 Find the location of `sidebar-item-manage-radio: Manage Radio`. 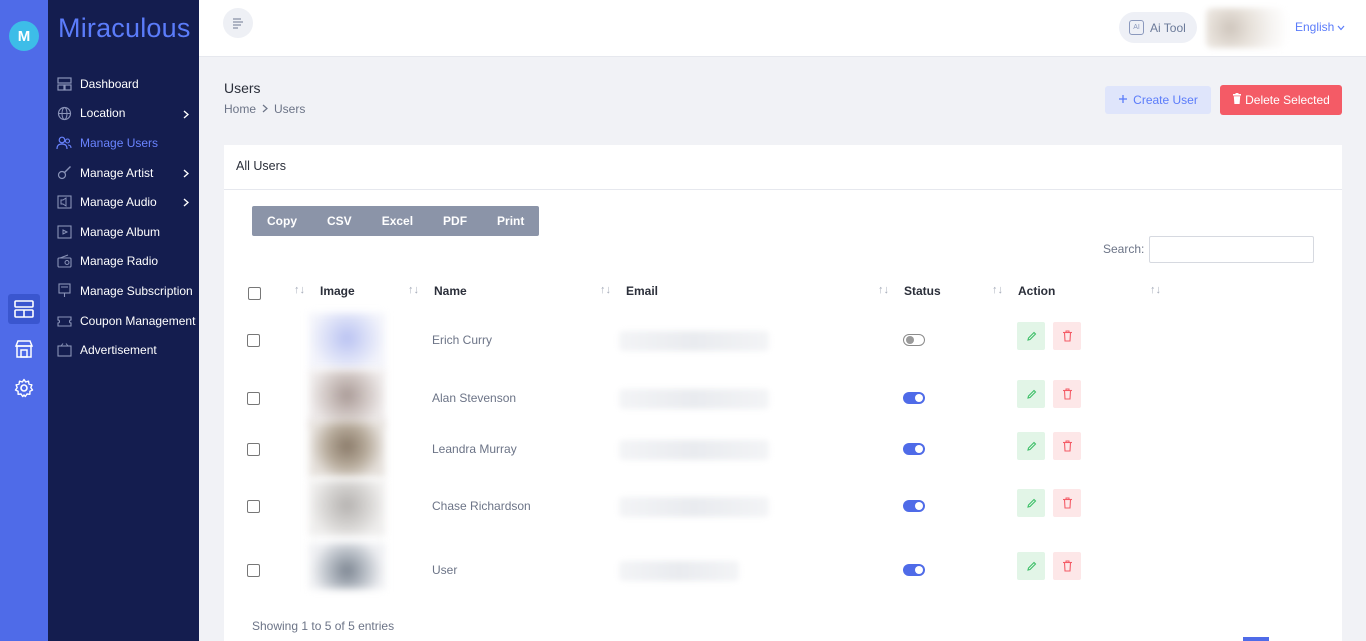

sidebar-item-manage-radio: Manage Radio is located at coordinates (123, 262).